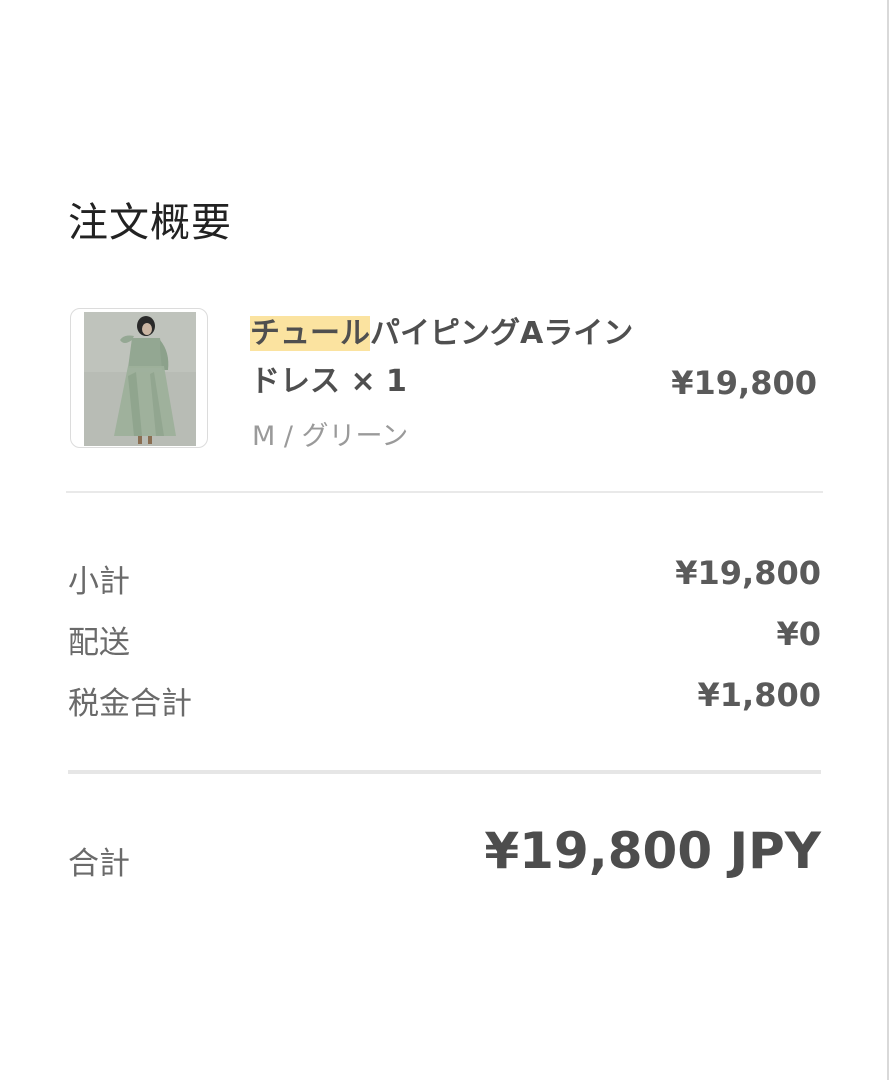  What do you see at coordinates (748, 573) in the screenshot?
I see `subtotal-value: ¥19,800` at bounding box center [748, 573].